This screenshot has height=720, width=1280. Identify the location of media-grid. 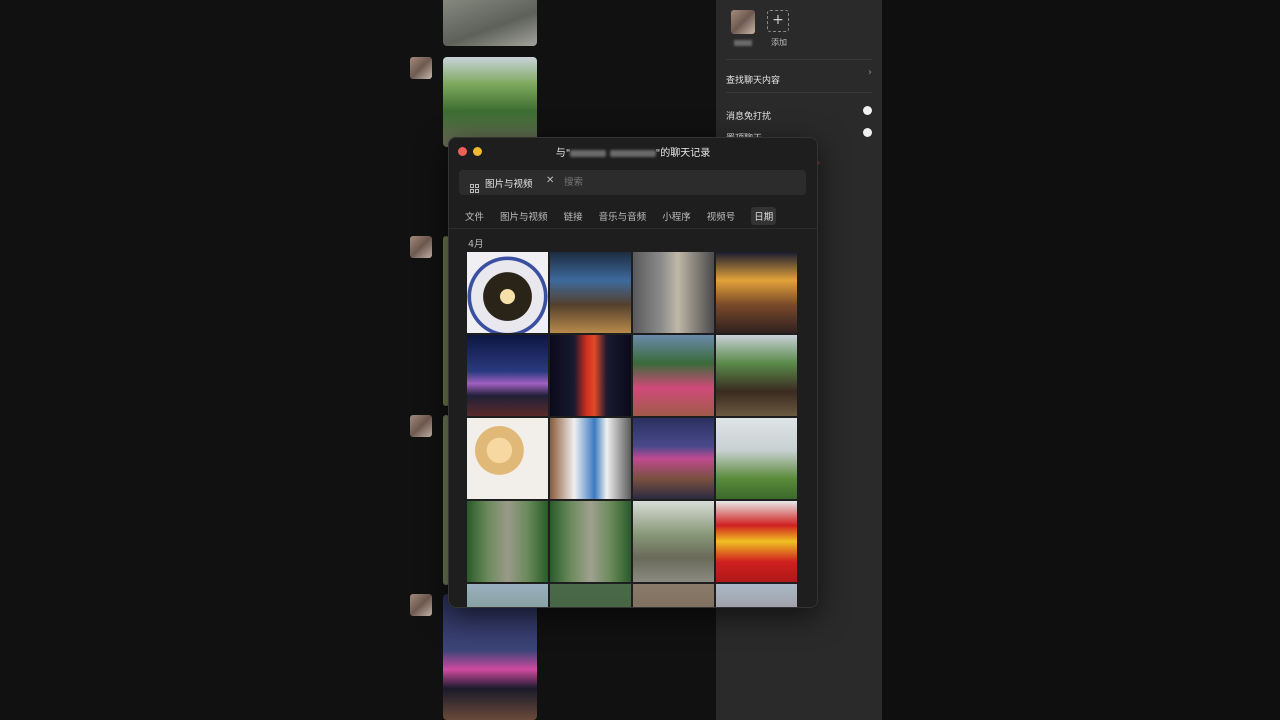
(633, 429).